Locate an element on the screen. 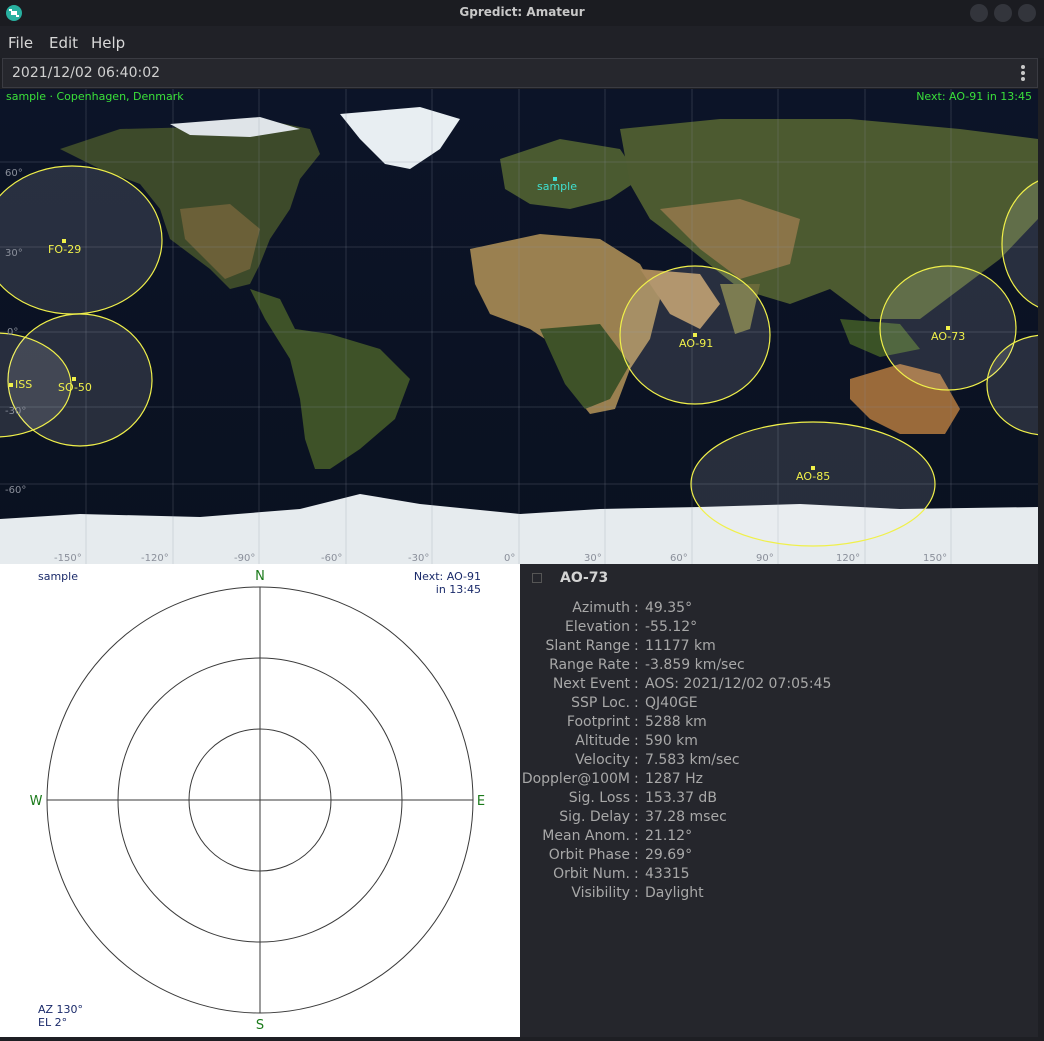  detail-value: QJ40GE is located at coordinates (671, 703).